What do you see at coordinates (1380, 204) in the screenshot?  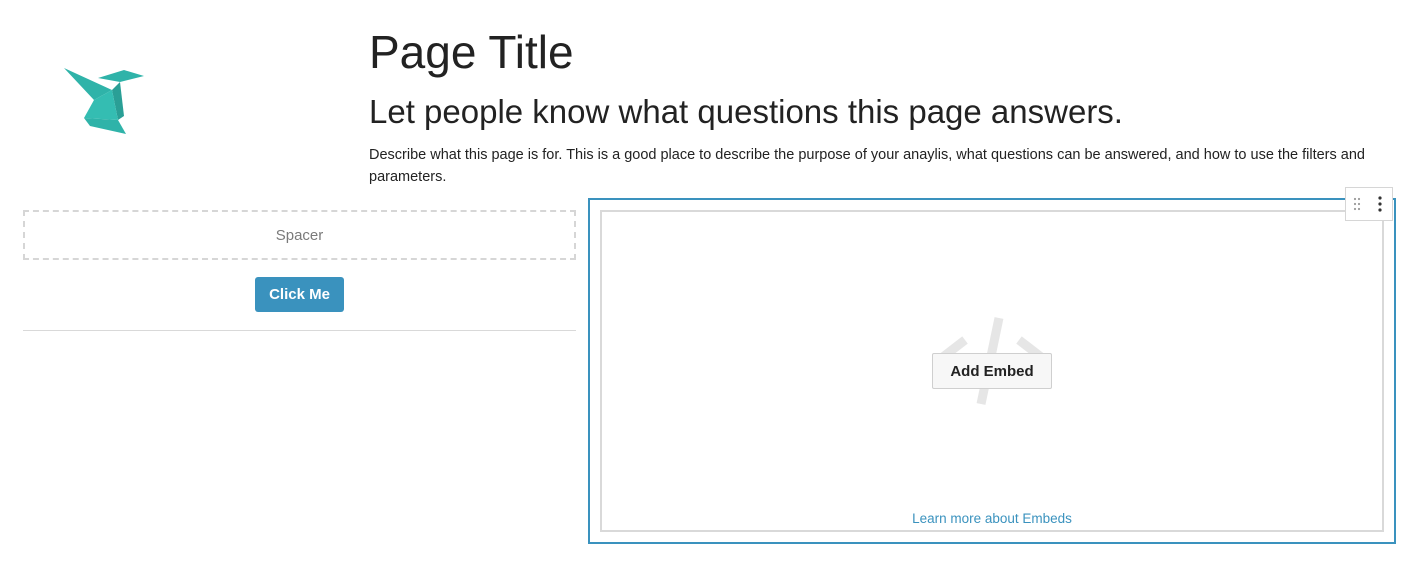 I see `more-vertical-icon` at bounding box center [1380, 204].